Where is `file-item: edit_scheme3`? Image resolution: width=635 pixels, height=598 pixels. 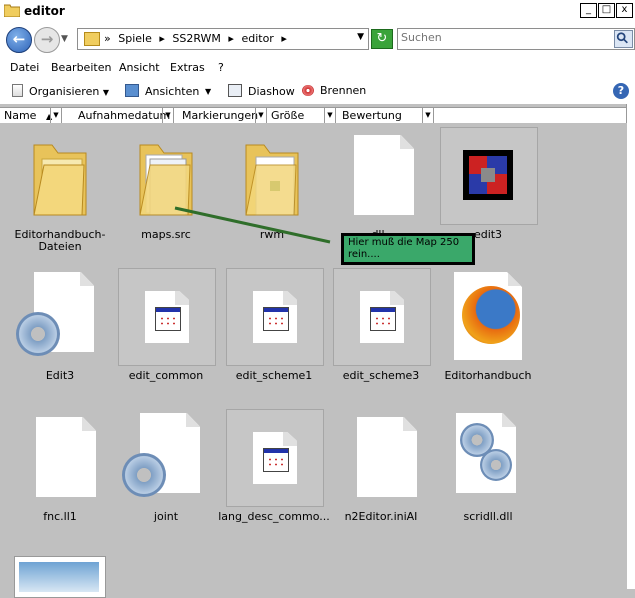 file-item: edit_scheme3 is located at coordinates (382, 334).